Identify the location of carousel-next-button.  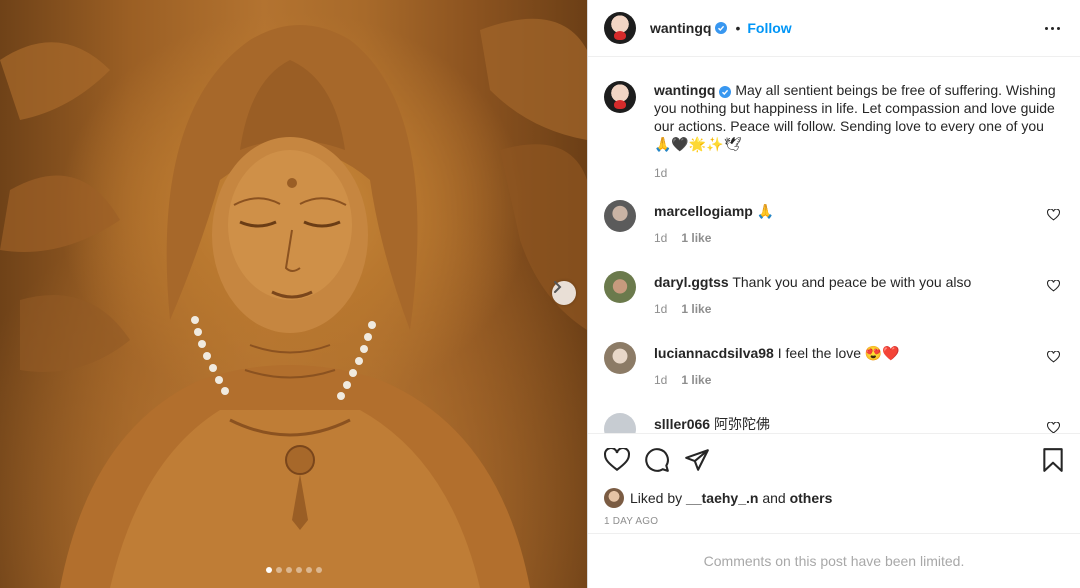
(564, 293).